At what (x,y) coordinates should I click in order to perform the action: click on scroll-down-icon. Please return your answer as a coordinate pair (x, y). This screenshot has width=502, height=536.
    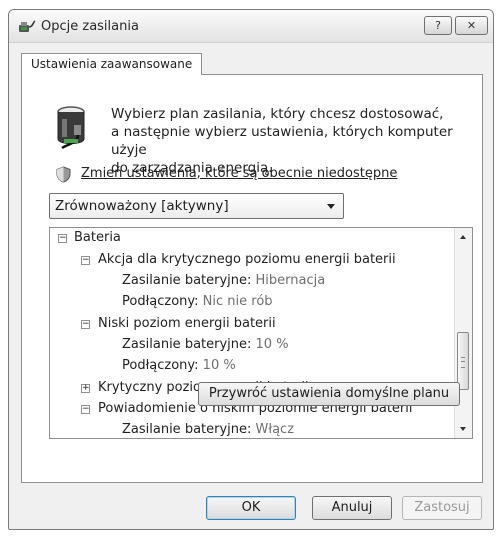
    Looking at the image, I should click on (463, 429).